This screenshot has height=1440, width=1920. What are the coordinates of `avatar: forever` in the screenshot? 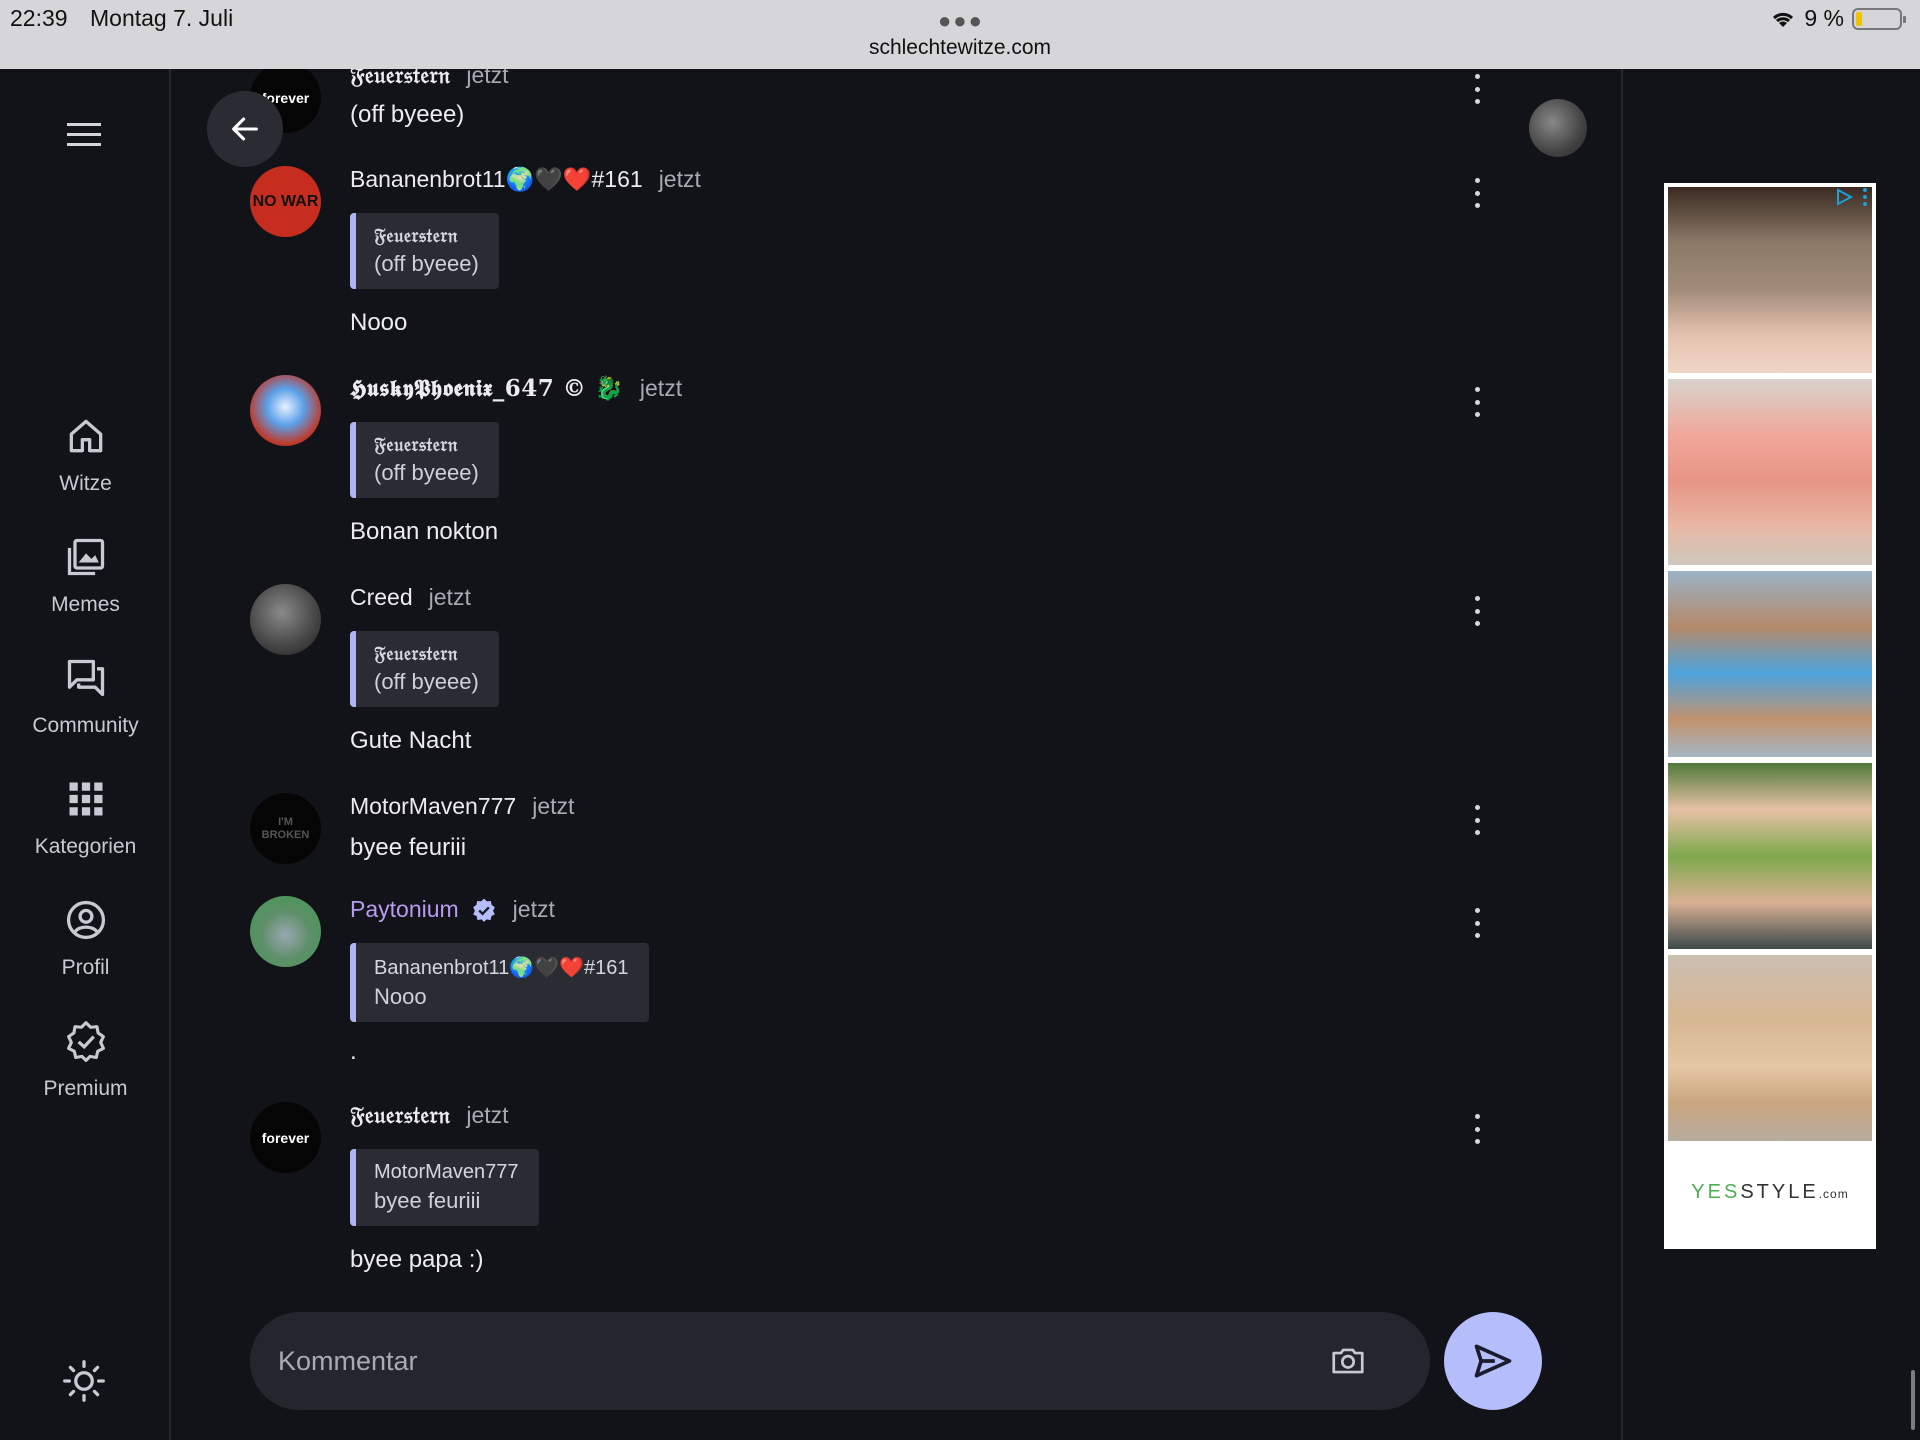 It's located at (285, 1137).